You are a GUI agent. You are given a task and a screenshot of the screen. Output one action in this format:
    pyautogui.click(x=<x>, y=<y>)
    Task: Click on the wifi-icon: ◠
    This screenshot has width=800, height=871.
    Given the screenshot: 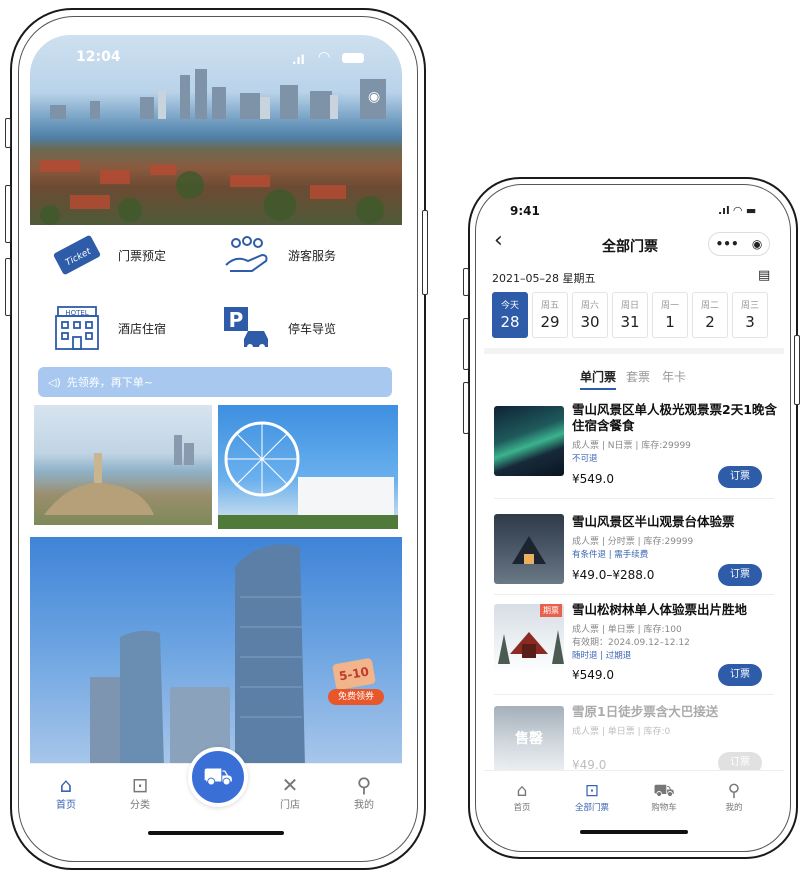 What is the action you would take?
    pyautogui.click(x=324, y=57)
    